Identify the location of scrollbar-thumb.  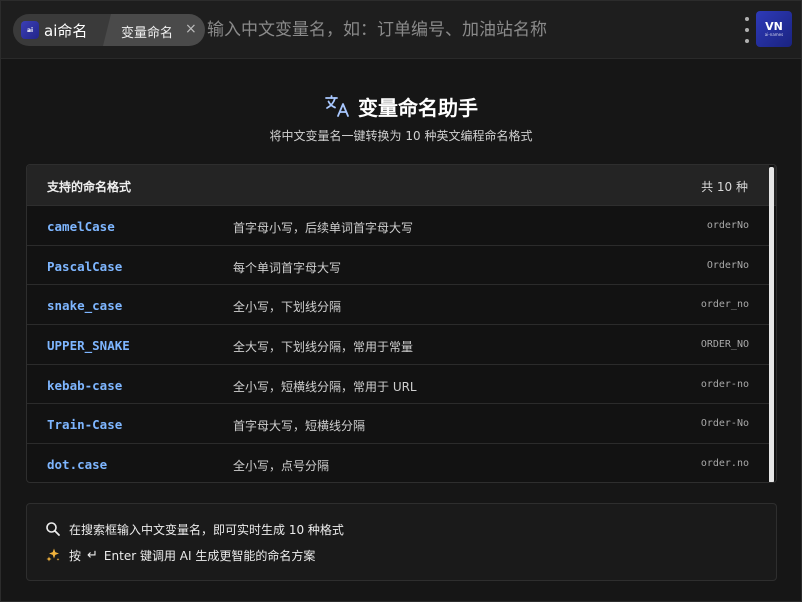
(771, 324).